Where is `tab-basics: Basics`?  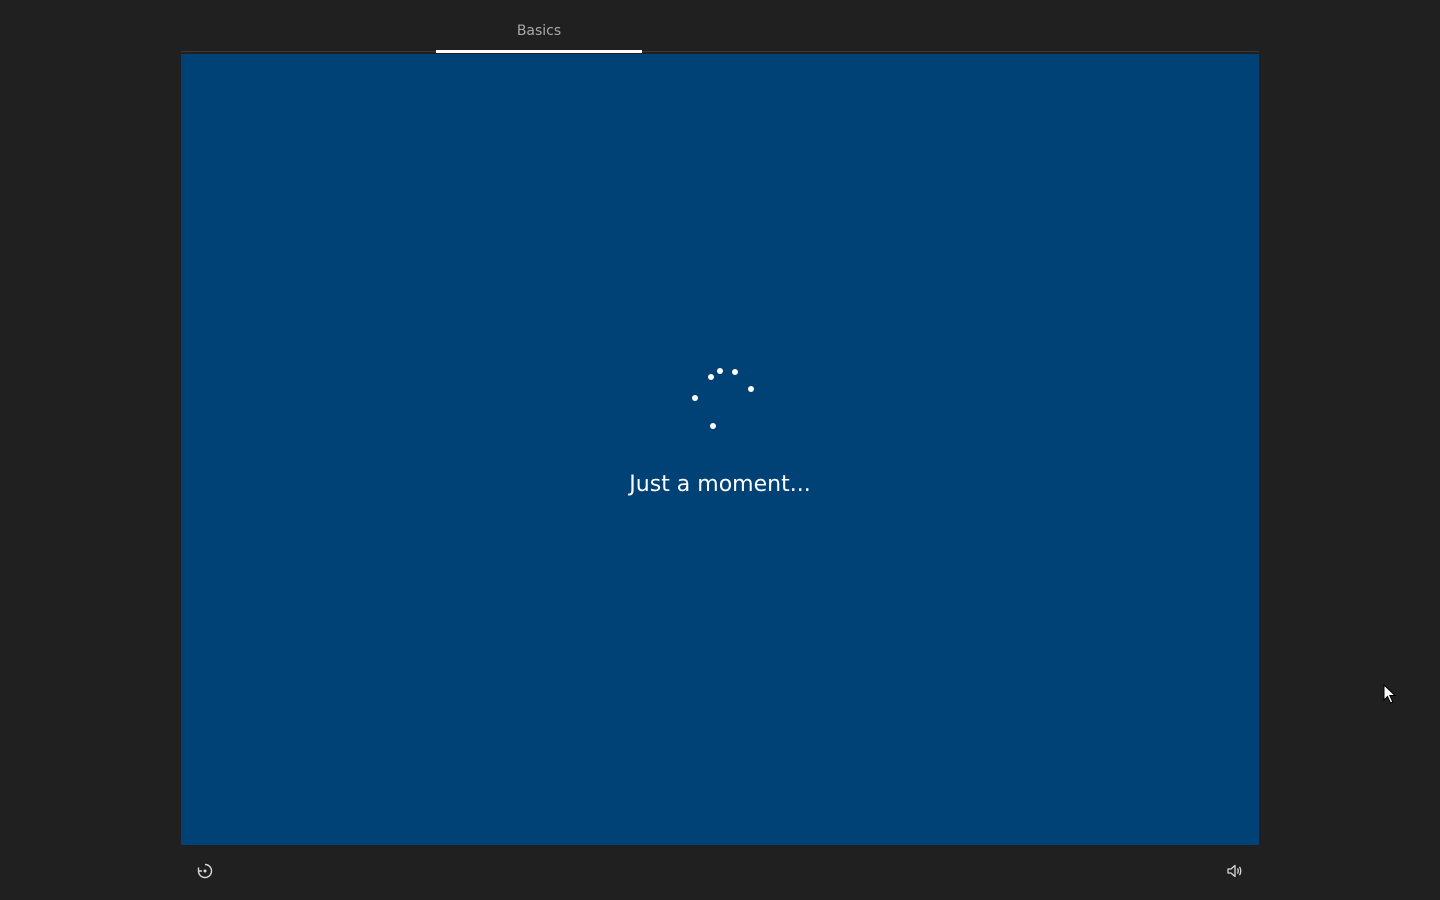 tab-basics: Basics is located at coordinates (539, 27).